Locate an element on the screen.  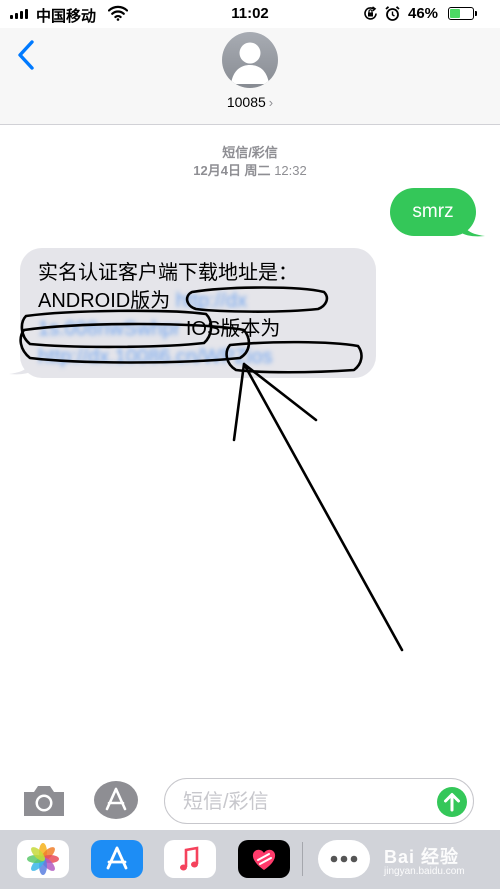
outgoing-bubble-tail is located at coordinates (472, 225).